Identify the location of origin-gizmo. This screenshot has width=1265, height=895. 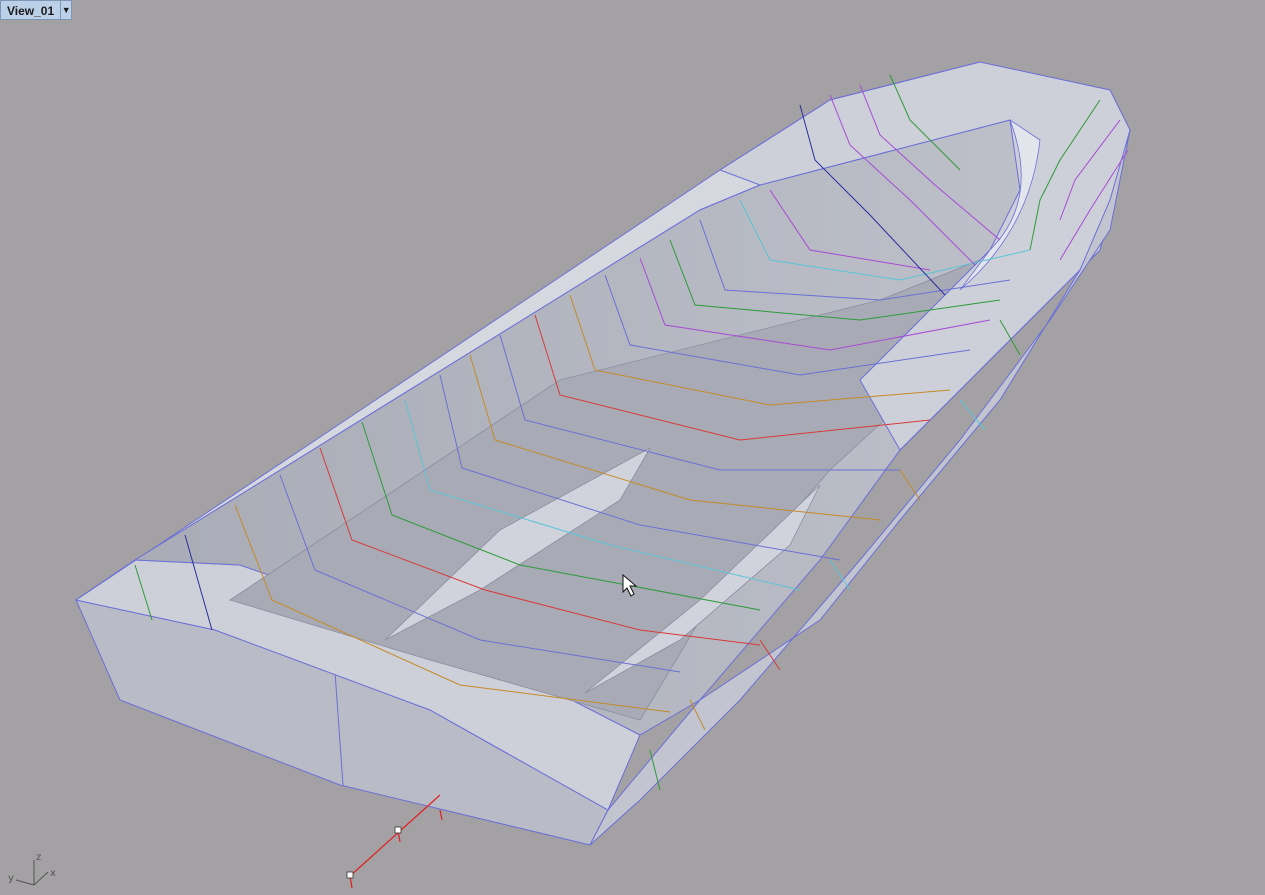
(394, 841).